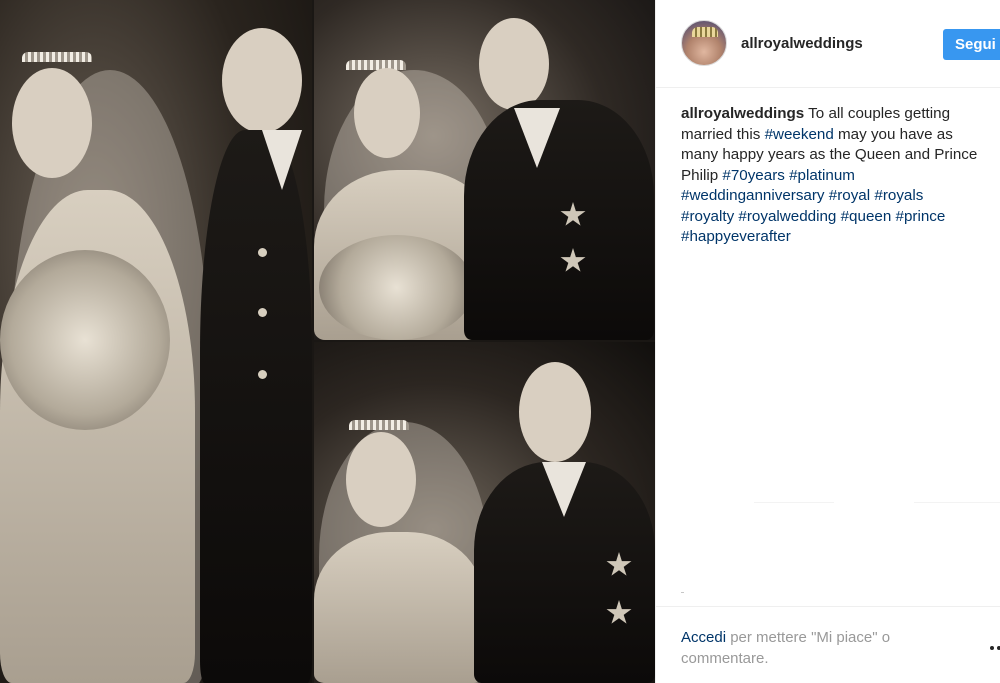 The width and height of the screenshot is (1000, 683). I want to click on caption-text: may you have as, so click(893, 134).